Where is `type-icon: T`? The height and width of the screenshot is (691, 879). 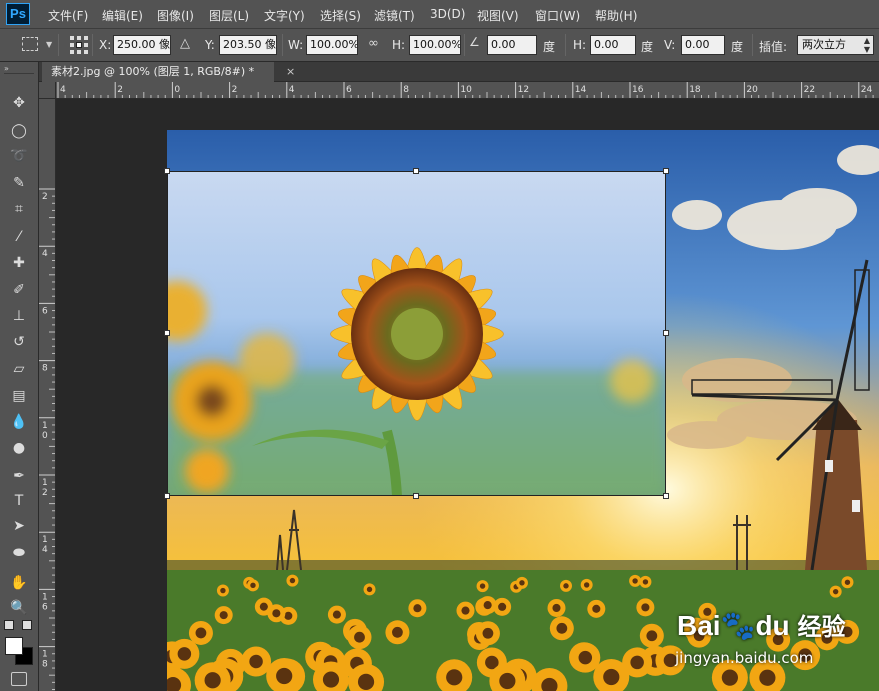
type-icon: T is located at coordinates (19, 501).